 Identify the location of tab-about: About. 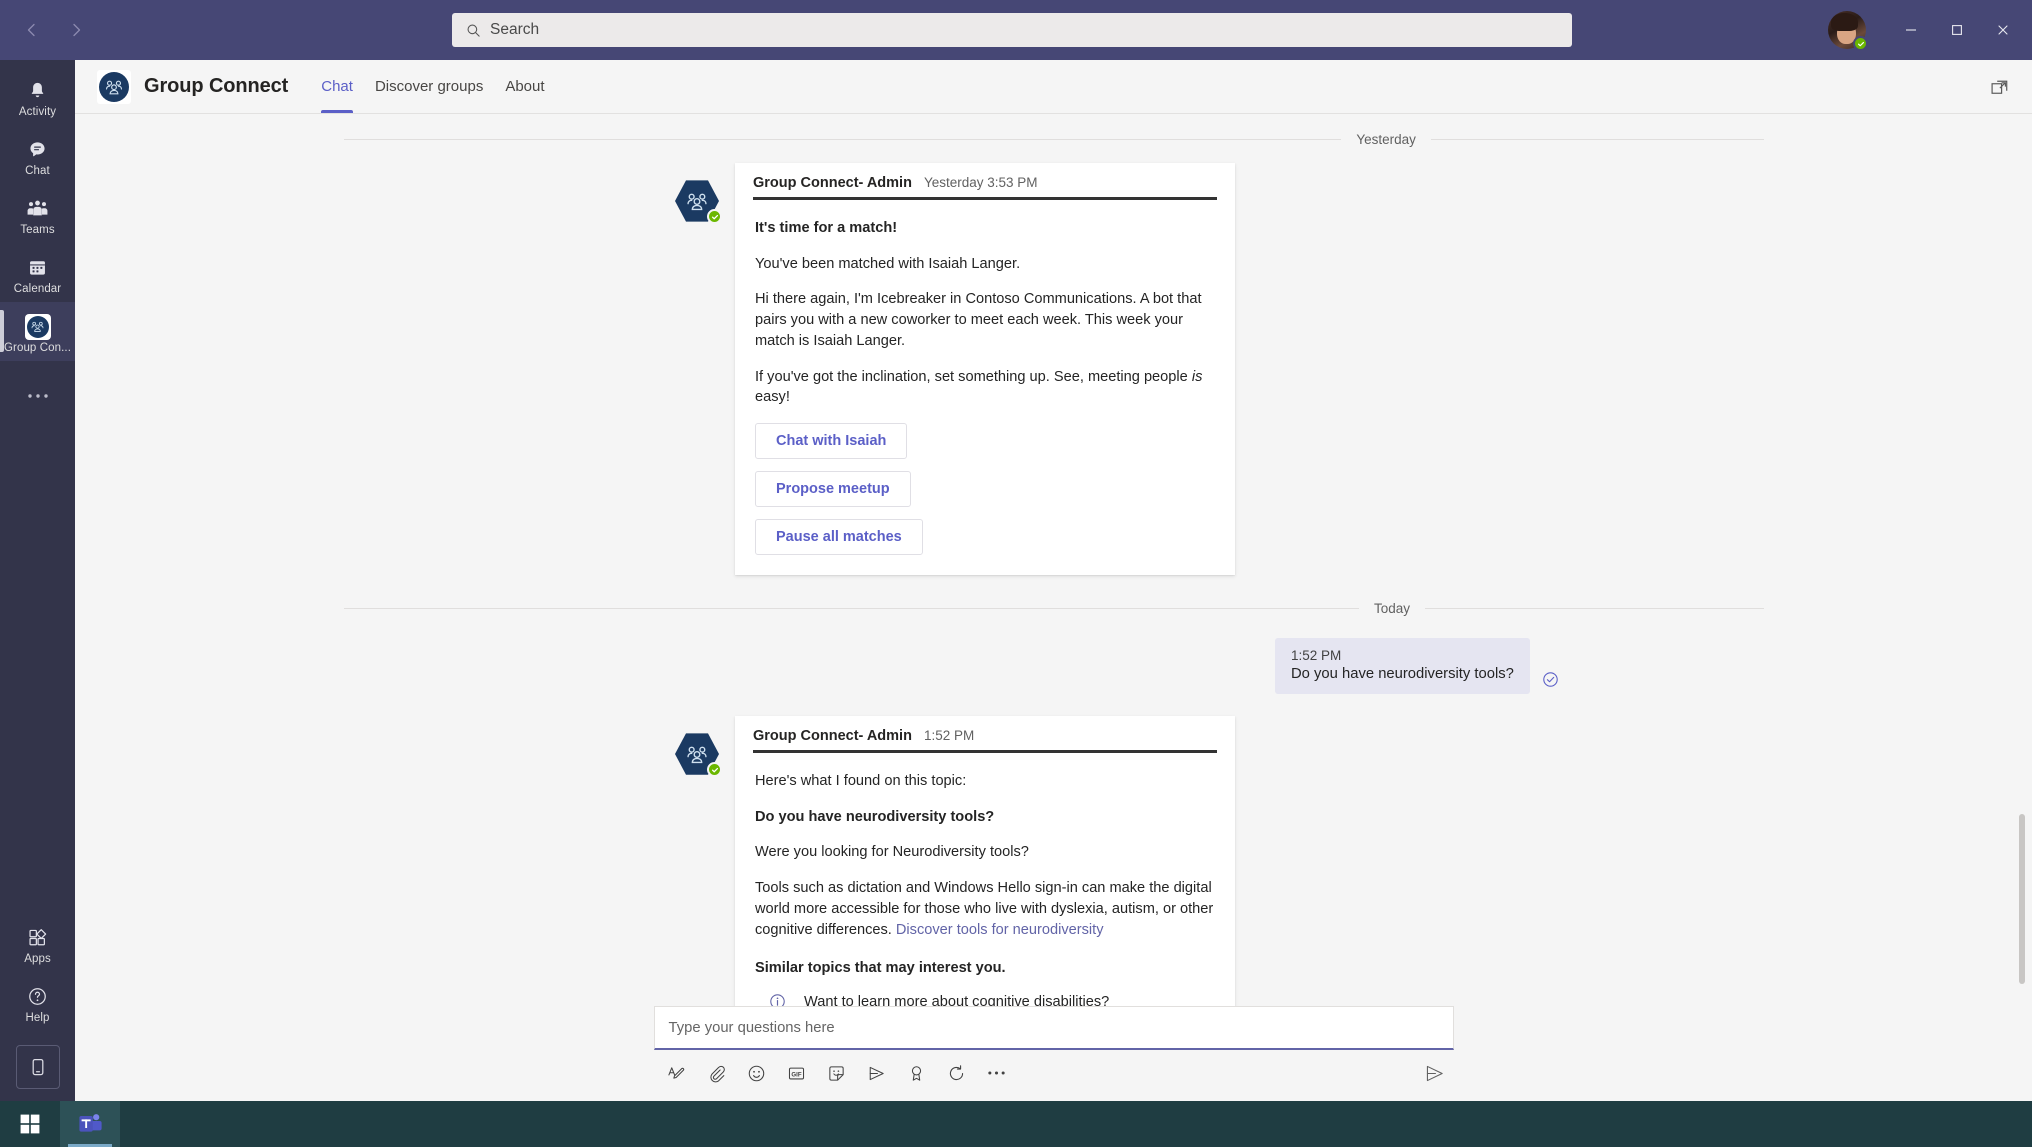
(524, 86).